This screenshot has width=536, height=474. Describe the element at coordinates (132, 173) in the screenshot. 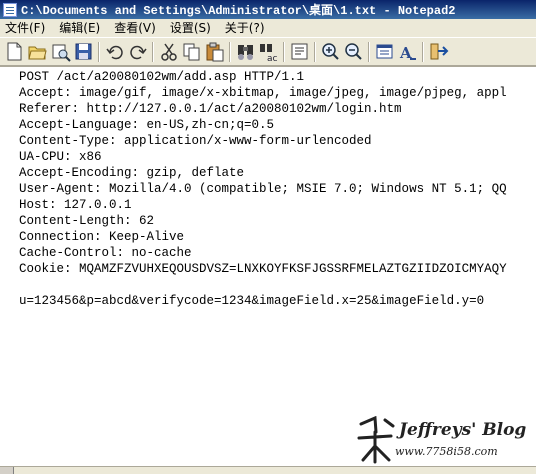

I see `editor-line: Accept-Encoding: gzip, deflate` at that location.